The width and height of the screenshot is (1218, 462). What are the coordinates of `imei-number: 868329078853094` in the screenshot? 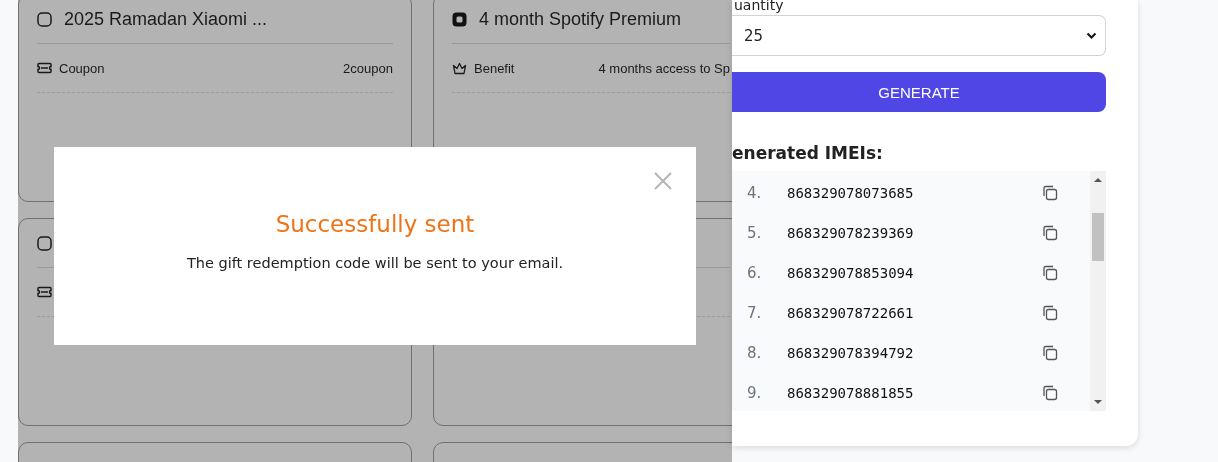 It's located at (850, 273).